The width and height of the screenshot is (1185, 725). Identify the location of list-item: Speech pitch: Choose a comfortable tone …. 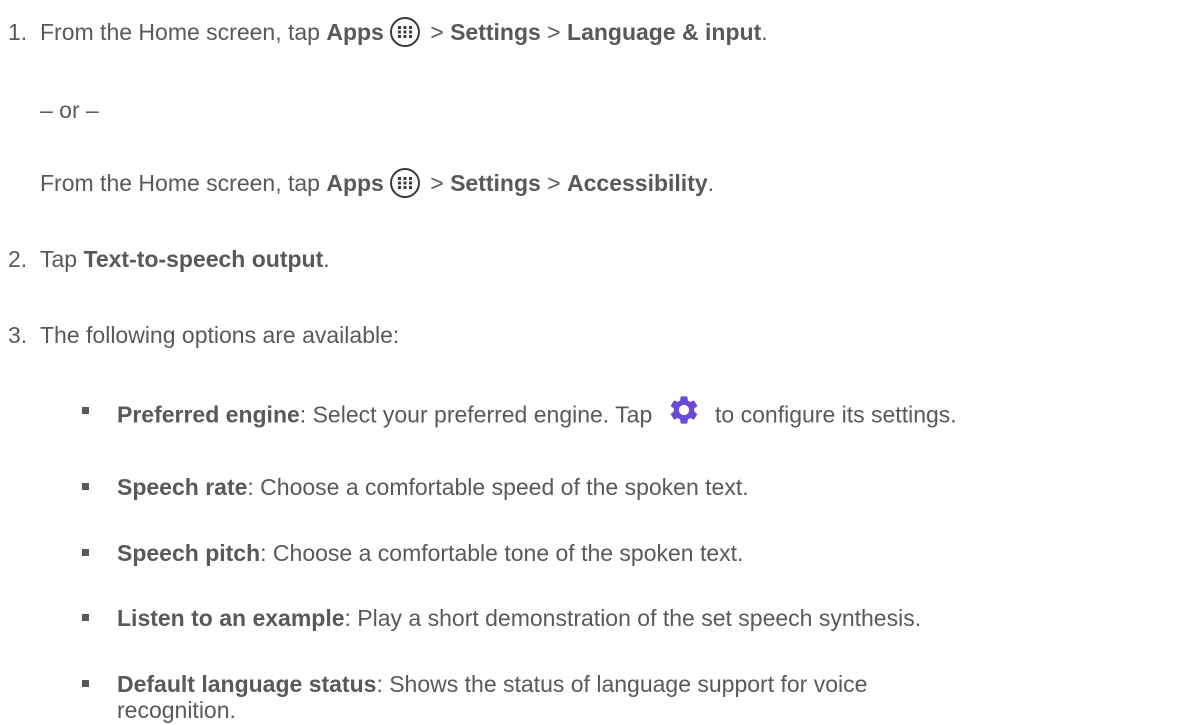
(430, 553).